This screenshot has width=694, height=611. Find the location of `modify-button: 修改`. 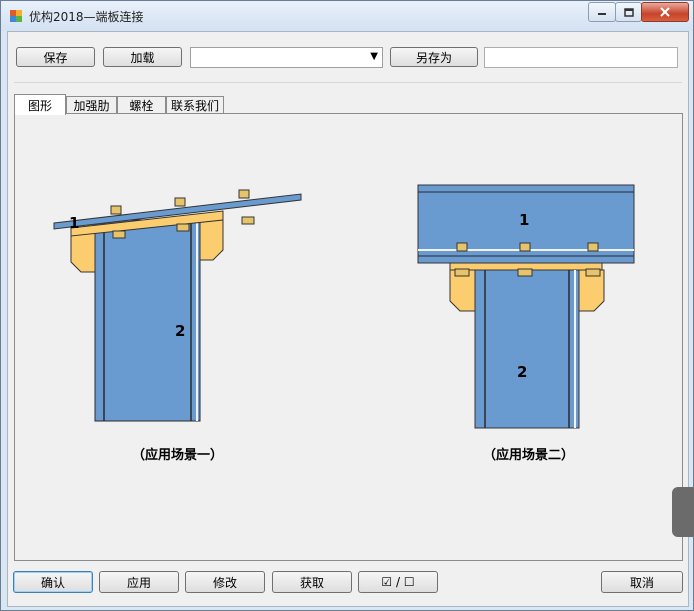

modify-button: 修改 is located at coordinates (225, 582).